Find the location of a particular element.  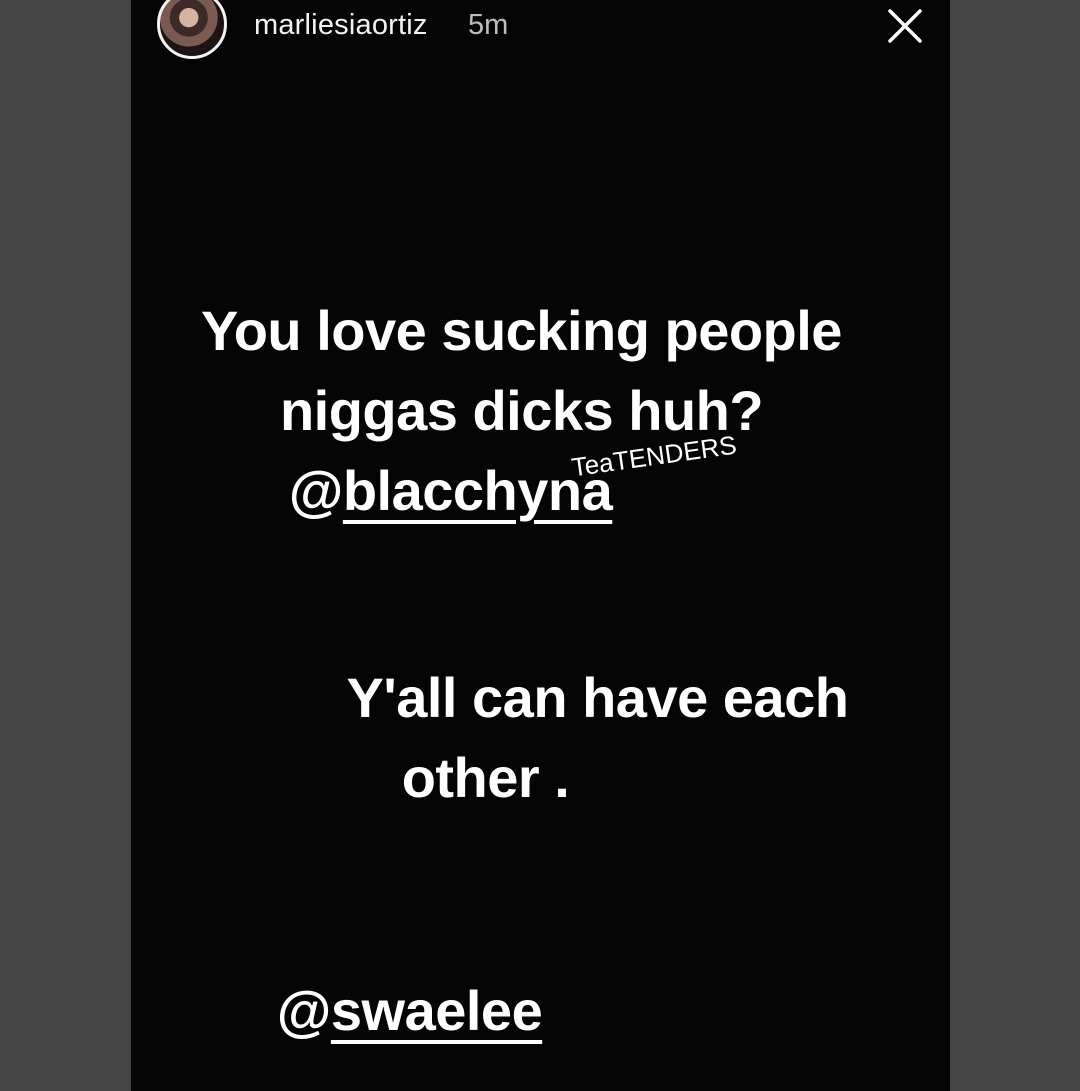

mention-handle: swaelee is located at coordinates (437, 1010).